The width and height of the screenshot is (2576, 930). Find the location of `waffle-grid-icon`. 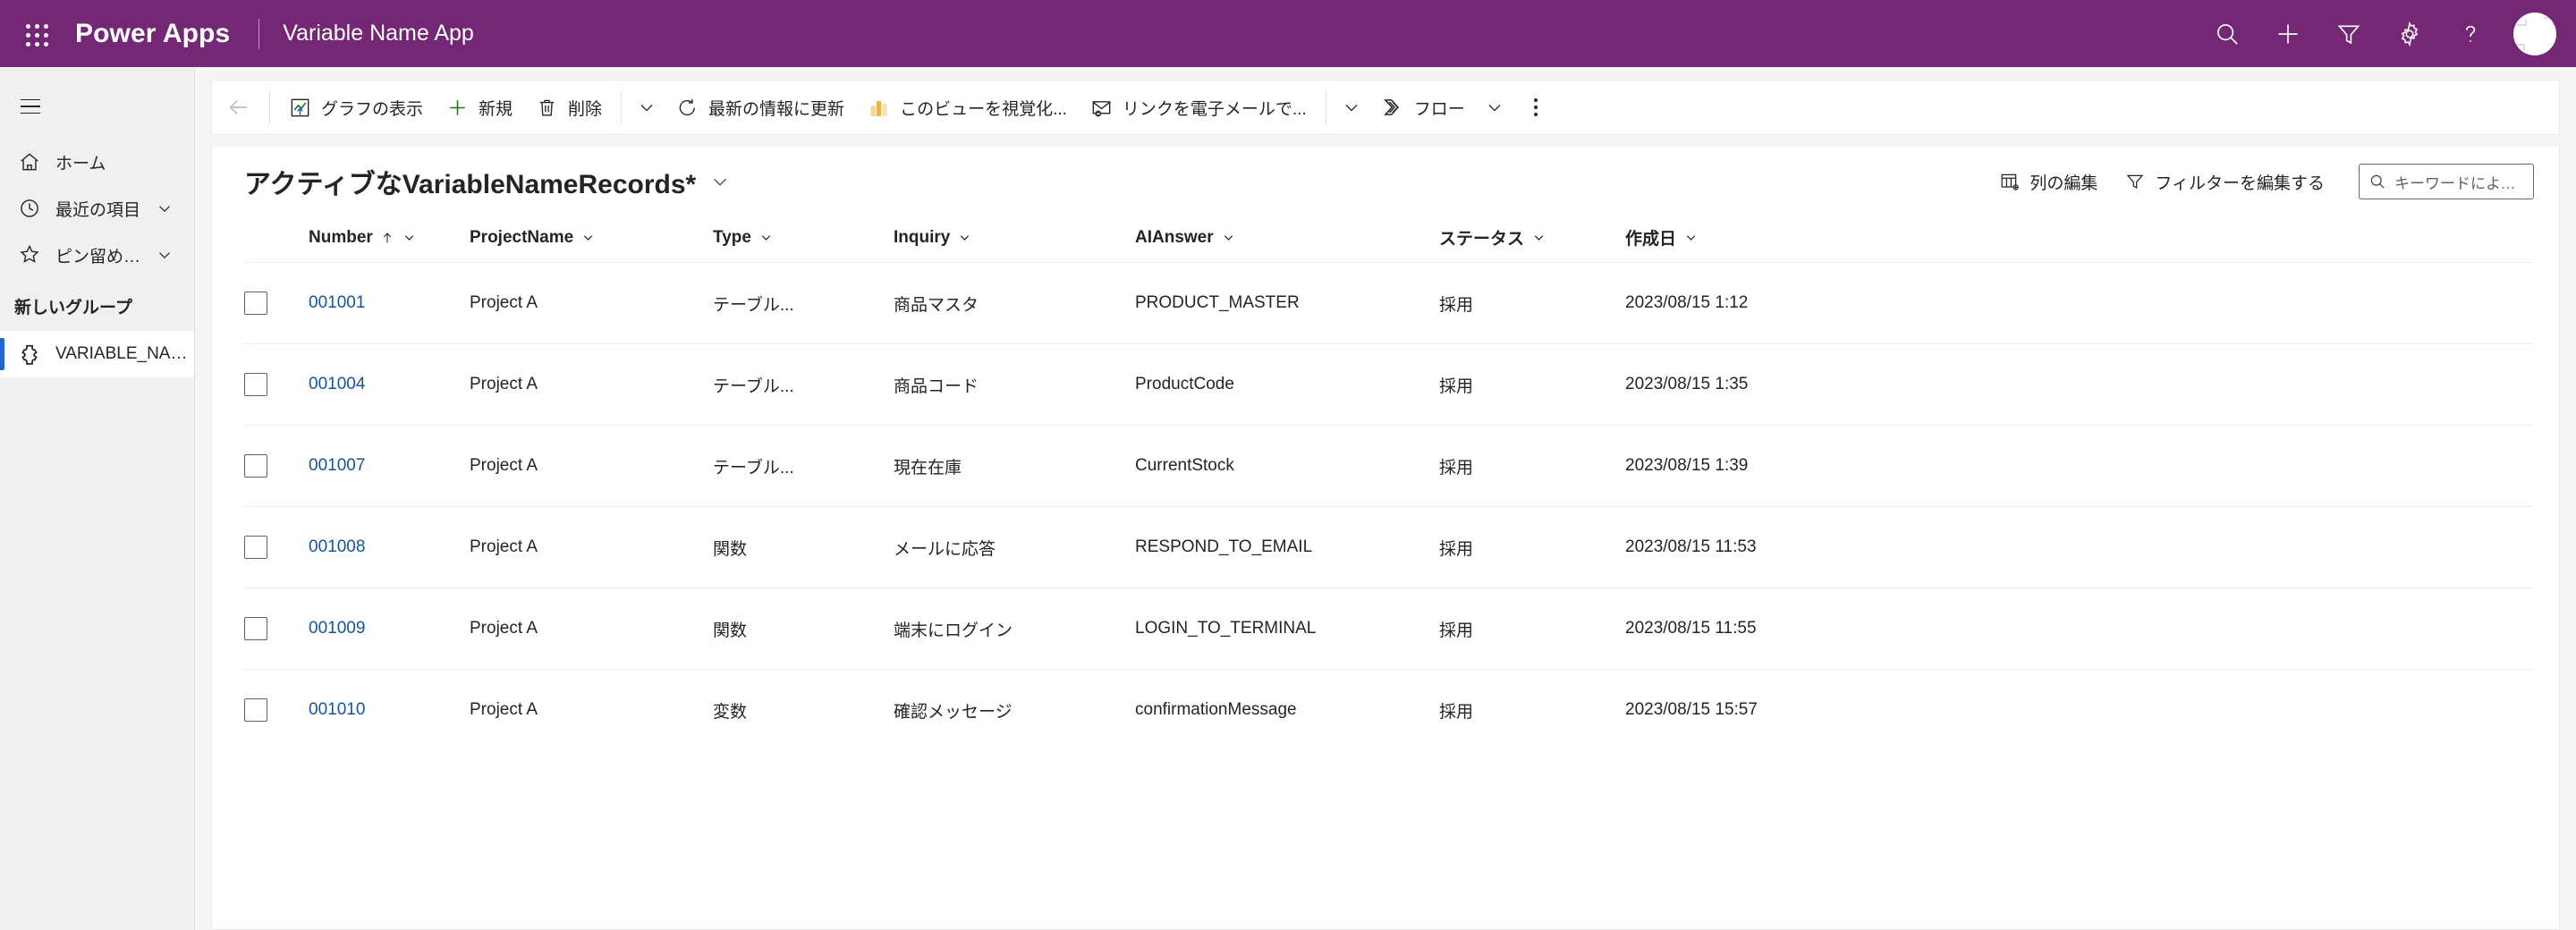

waffle-grid-icon is located at coordinates (35, 34).